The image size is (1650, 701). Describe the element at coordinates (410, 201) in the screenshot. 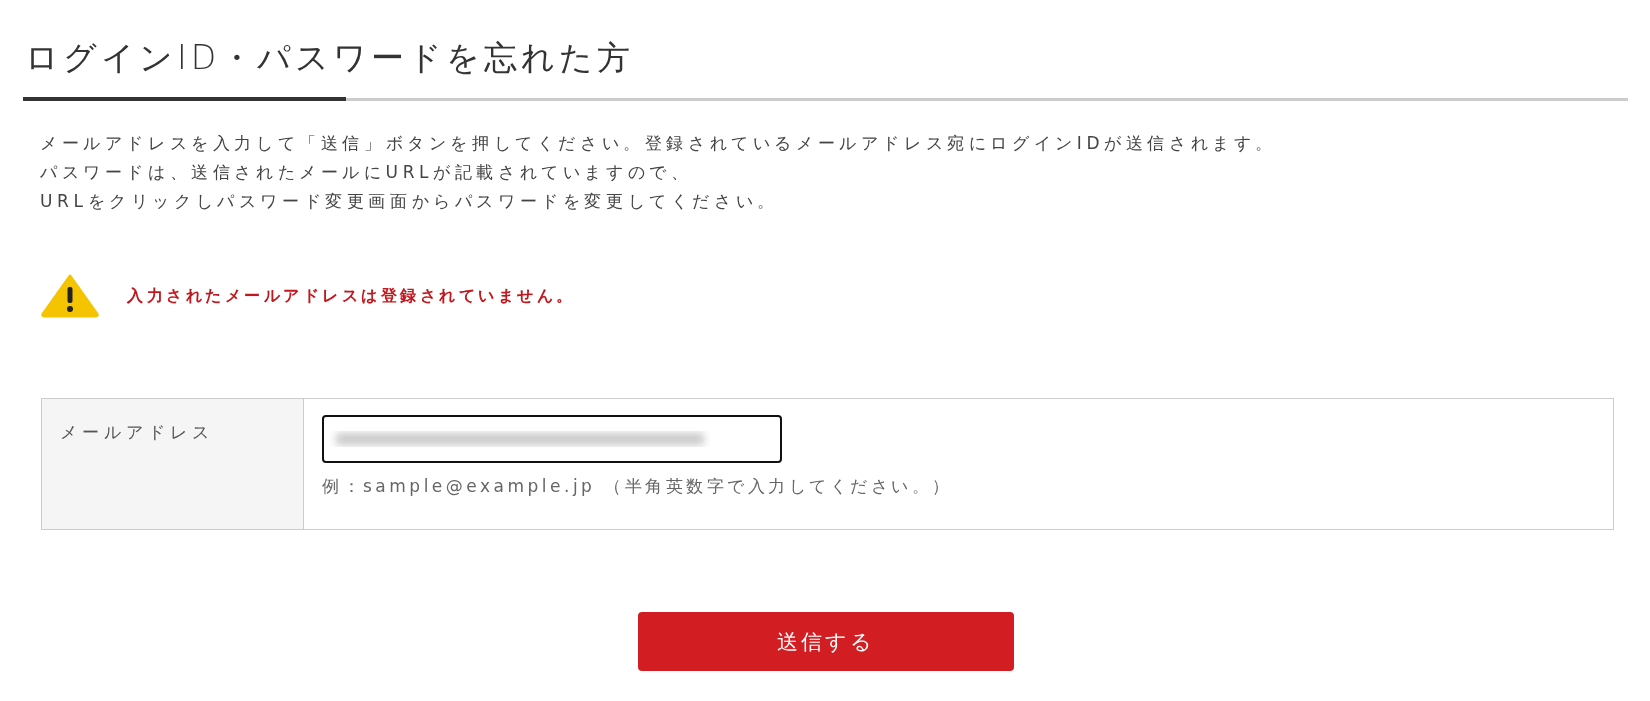

I see `instruction-text: URLをクリックしパスワード変更画面からパスワードを変更してください。` at that location.